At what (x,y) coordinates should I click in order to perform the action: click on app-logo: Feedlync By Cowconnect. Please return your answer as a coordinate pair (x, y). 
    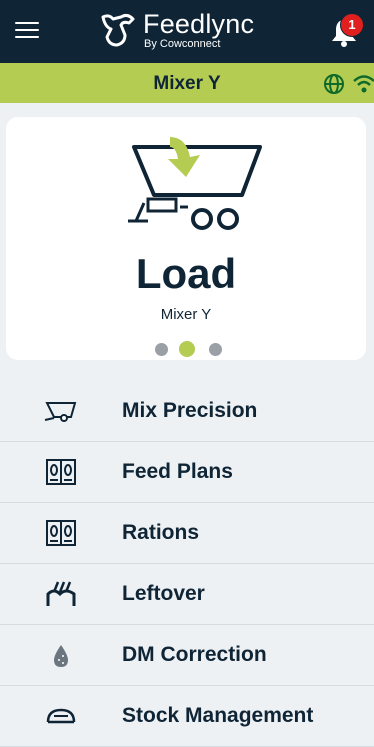
    Looking at the image, I should click on (189, 32).